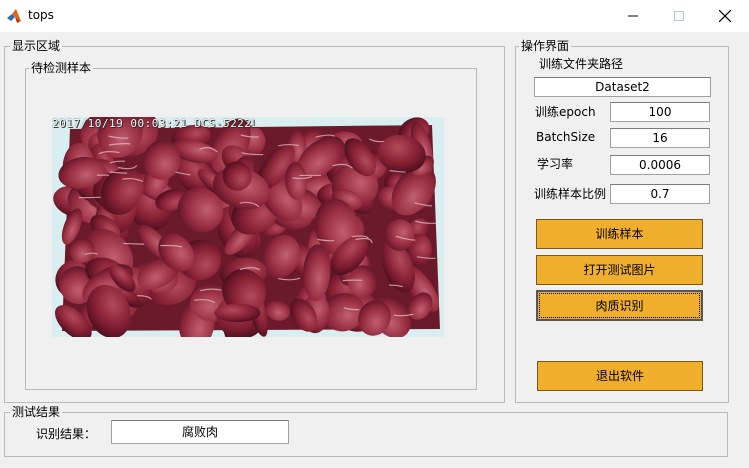 The width and height of the screenshot is (749, 468). I want to click on maximize-icon, so click(679, 16).